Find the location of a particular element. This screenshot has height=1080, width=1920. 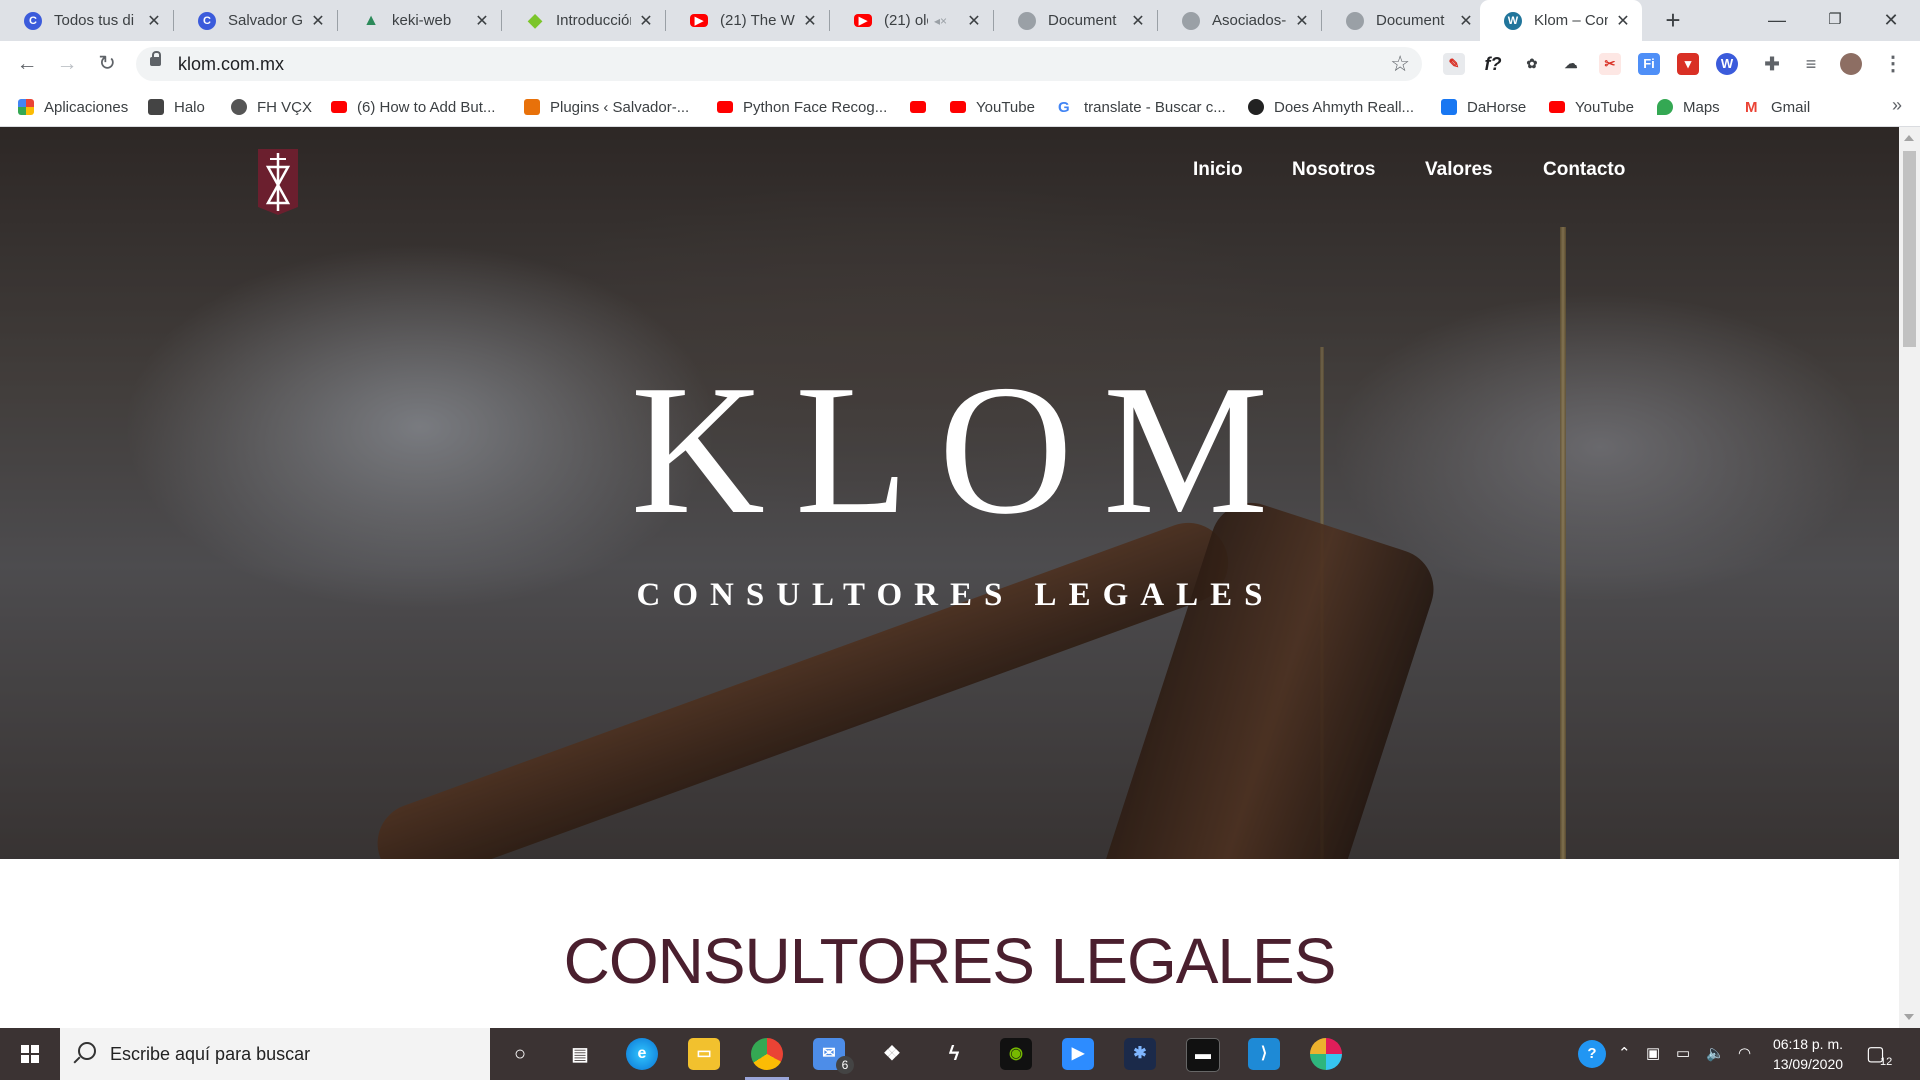

nav-inicio: Inicio is located at coordinates (1218, 170).